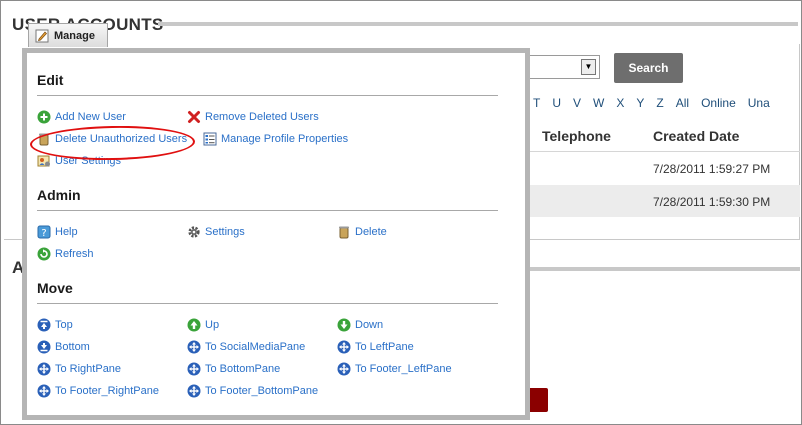  I want to click on manage-label: Manage, so click(74, 35).